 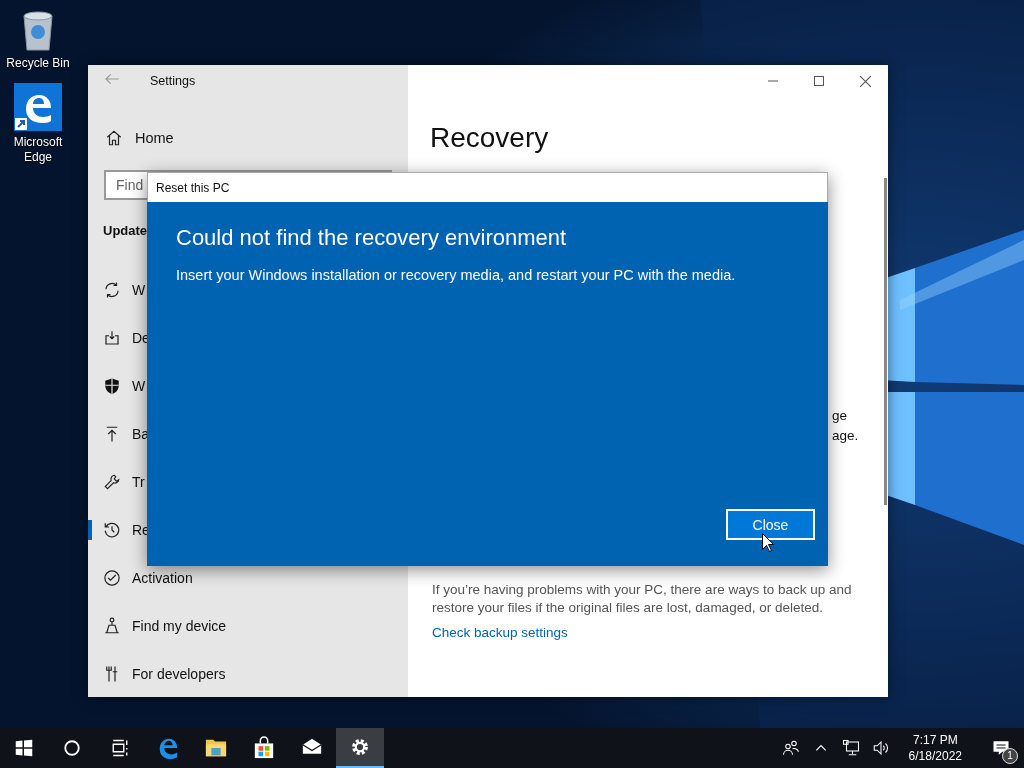 I want to click on notification-count: 1, so click(x=1010, y=756).